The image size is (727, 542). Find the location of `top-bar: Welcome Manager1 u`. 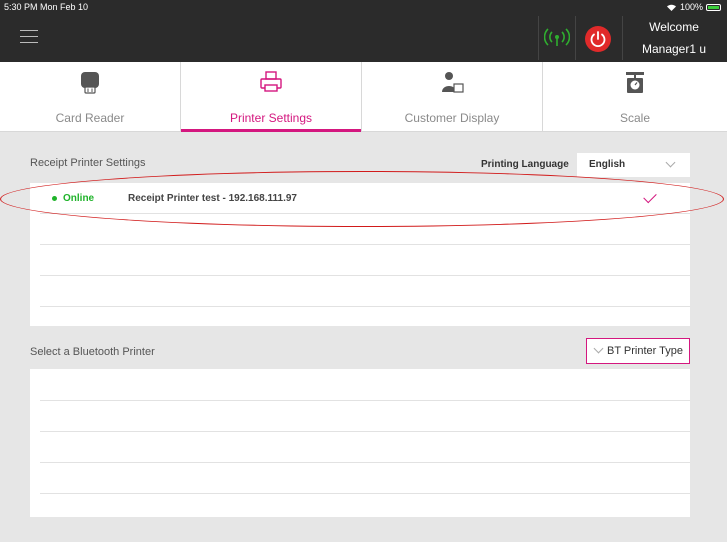

top-bar: Welcome Manager1 u is located at coordinates (363, 38).